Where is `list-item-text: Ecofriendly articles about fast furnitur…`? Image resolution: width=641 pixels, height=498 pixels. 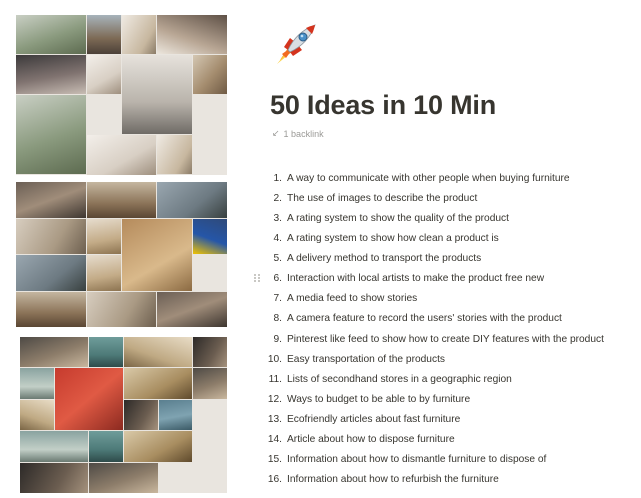
list-item-text: Ecofriendly articles about fast furnitur… is located at coordinates (374, 420).